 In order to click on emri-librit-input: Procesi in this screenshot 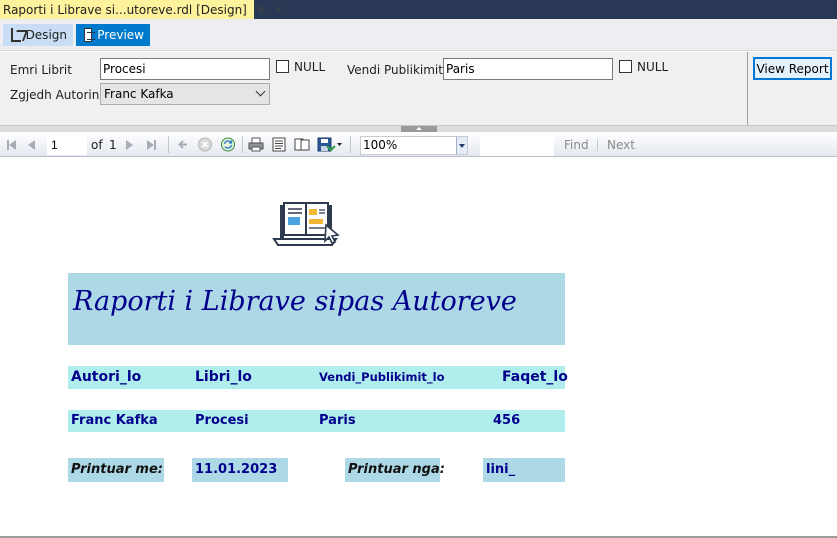, I will do `click(185, 69)`.